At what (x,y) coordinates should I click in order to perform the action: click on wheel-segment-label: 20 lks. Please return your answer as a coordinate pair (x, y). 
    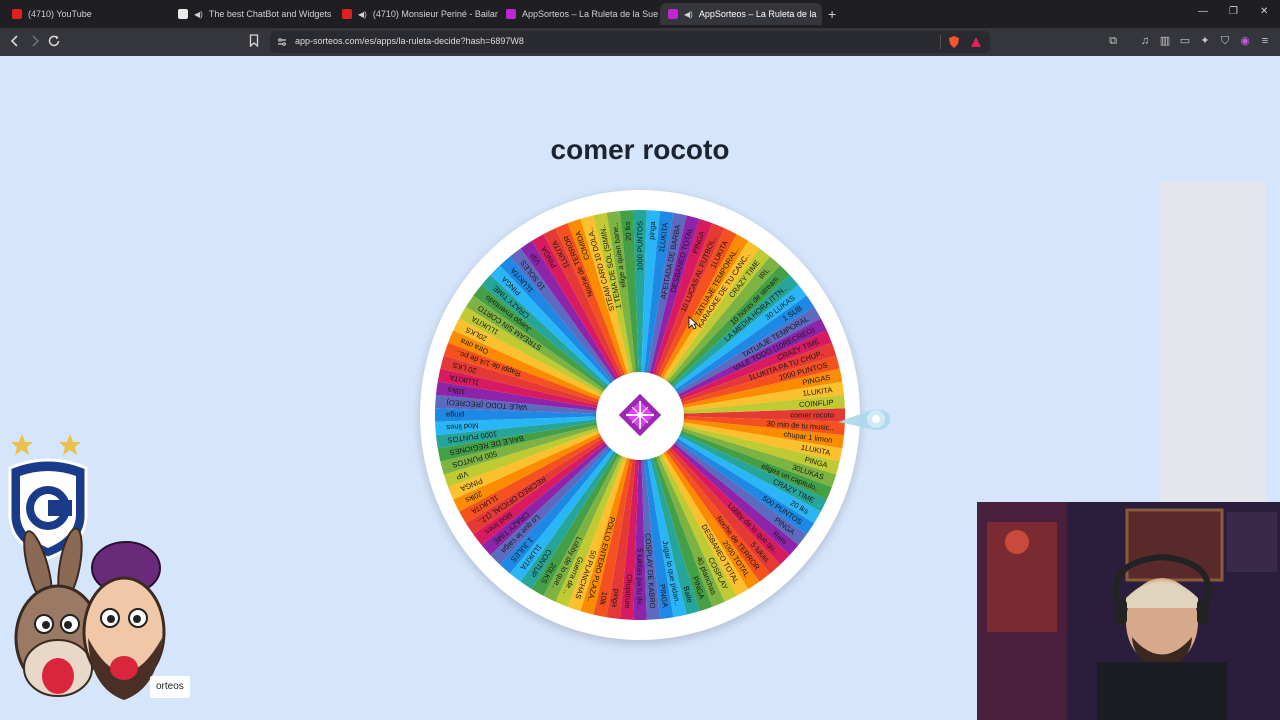
    Looking at the image, I should click on (628, 231).